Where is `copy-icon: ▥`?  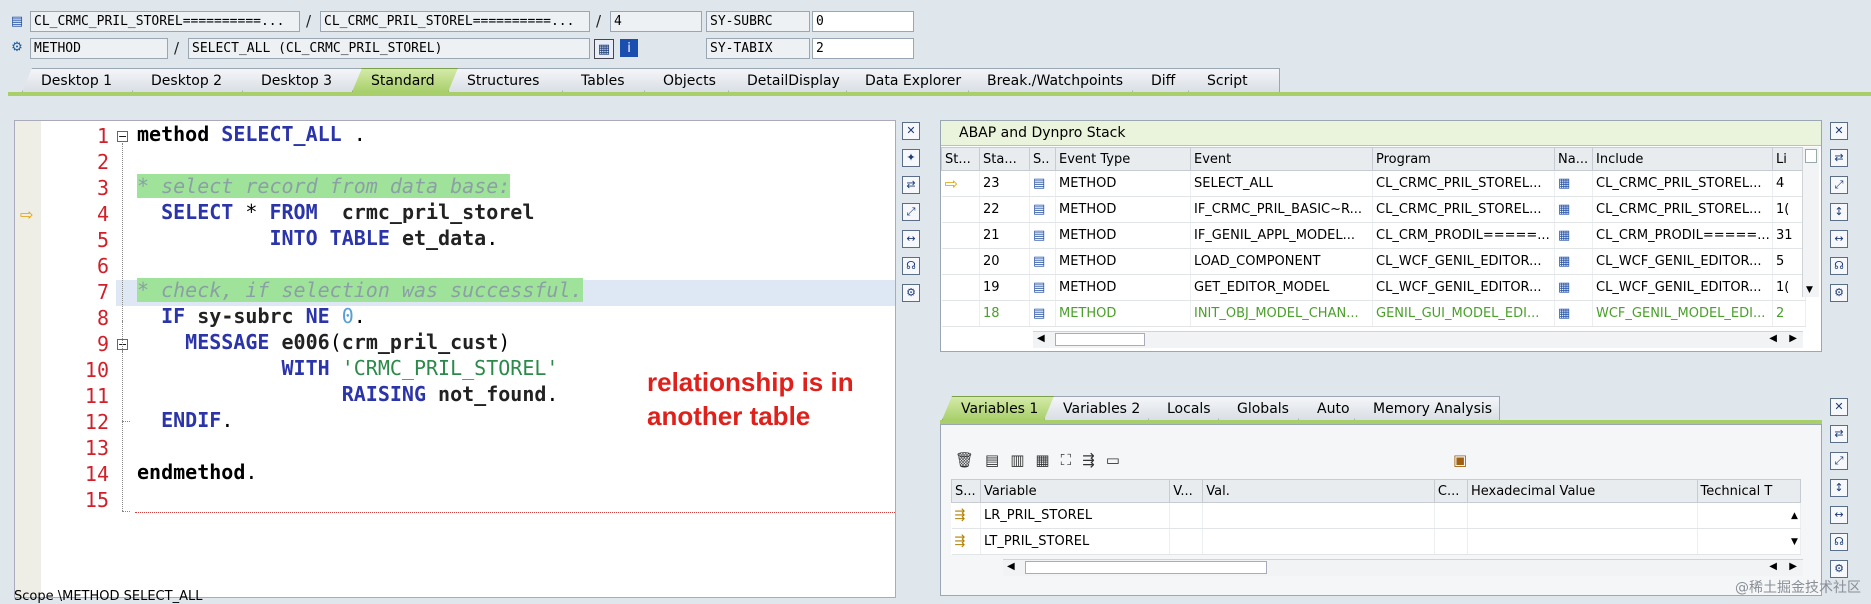
copy-icon: ▥ is located at coordinates (1022, 460).